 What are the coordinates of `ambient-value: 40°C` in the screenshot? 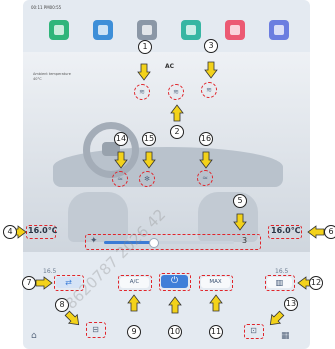 It's located at (37, 79).